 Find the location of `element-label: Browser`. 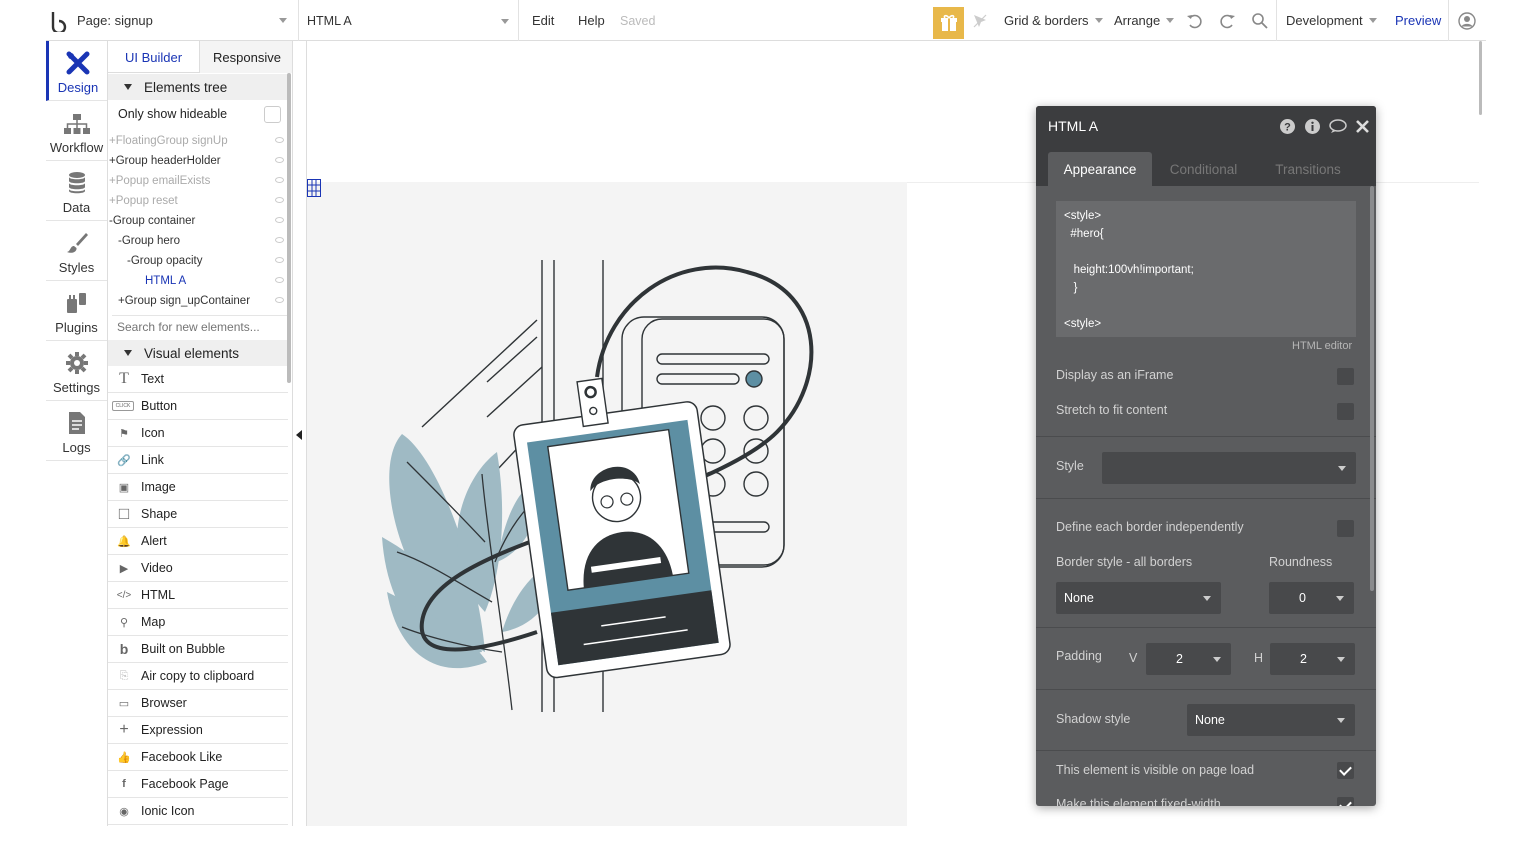

element-label: Browser is located at coordinates (164, 703).